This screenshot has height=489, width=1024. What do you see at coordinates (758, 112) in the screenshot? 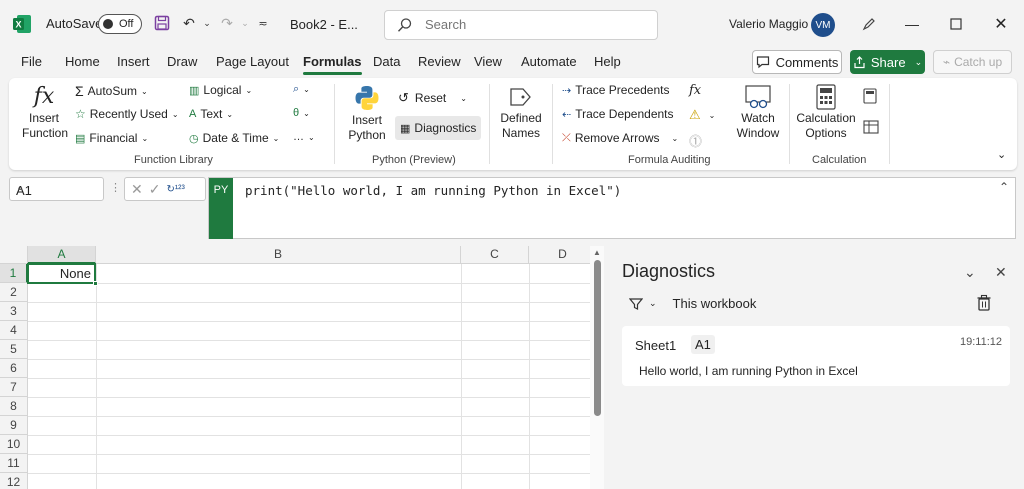
I see `watch-window-button: Watch Window` at bounding box center [758, 112].